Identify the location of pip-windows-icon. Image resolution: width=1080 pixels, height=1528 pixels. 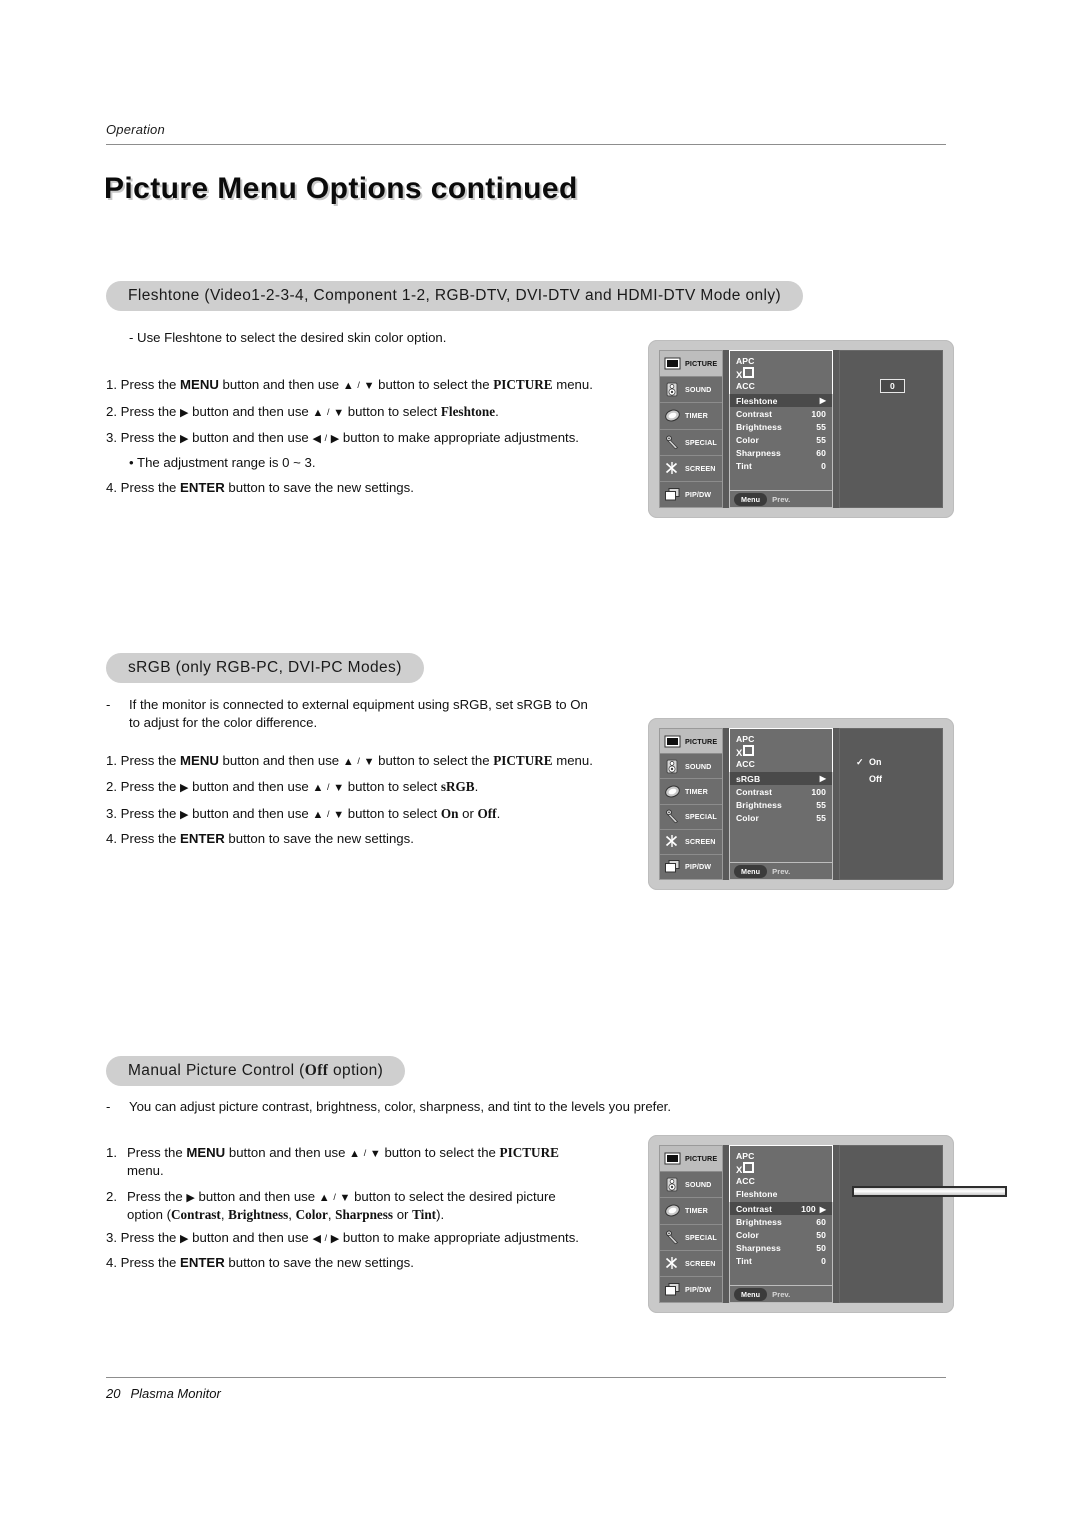
(672, 1289).